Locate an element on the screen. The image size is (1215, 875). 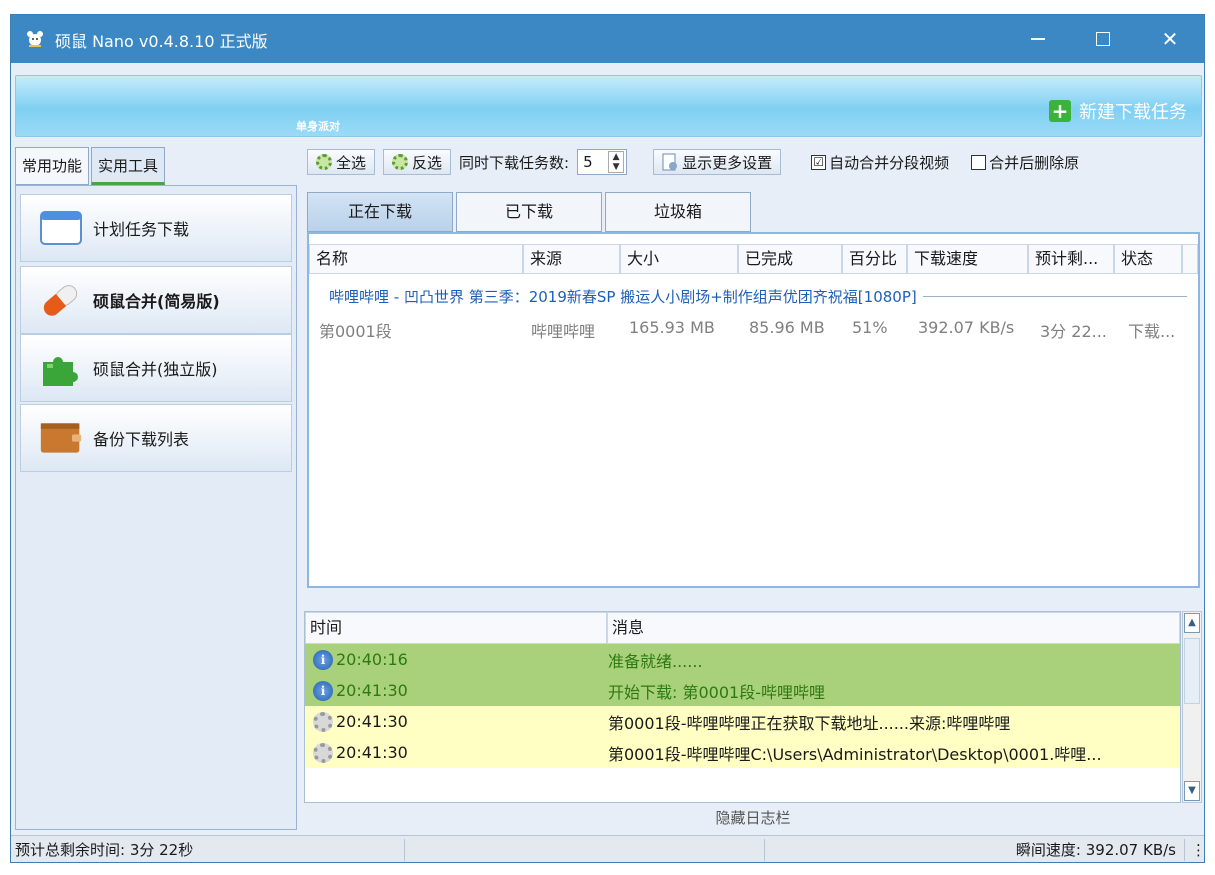
new-task-button: + 新建下载任务 is located at coordinates (1118, 111).